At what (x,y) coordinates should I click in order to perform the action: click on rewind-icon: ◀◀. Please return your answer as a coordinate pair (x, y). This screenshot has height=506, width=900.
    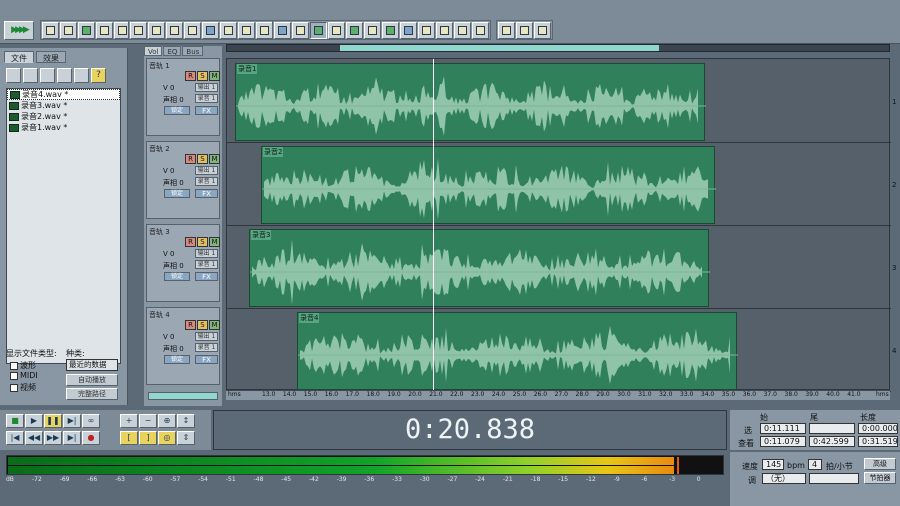
    Looking at the image, I should click on (34, 438).